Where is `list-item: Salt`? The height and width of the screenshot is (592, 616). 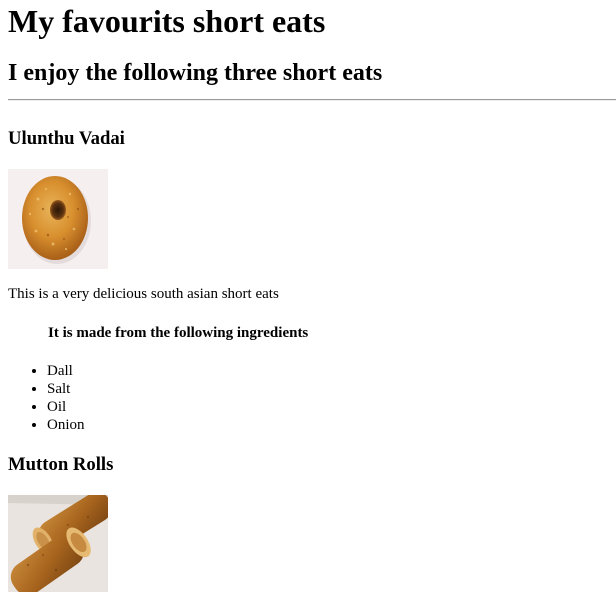
list-item: Salt is located at coordinates (66, 389).